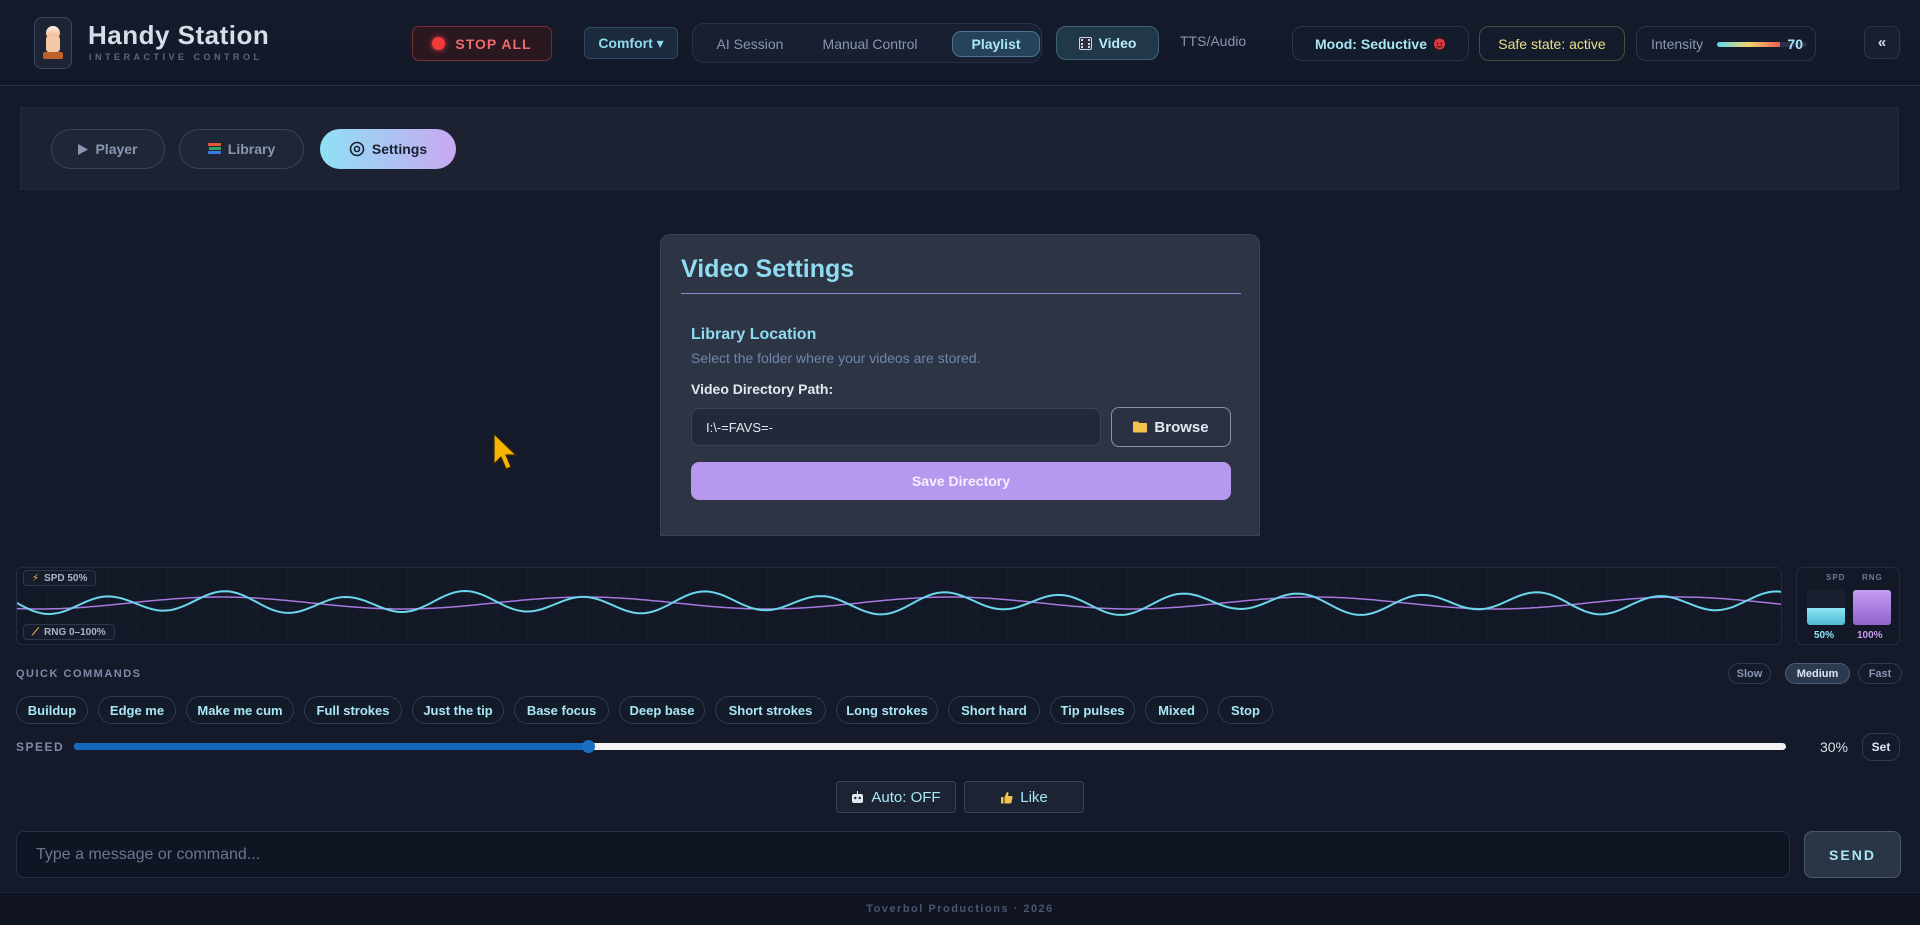 The height and width of the screenshot is (925, 1920). What do you see at coordinates (906, 797) in the screenshot?
I see `auto-label: Auto: OFF` at bounding box center [906, 797].